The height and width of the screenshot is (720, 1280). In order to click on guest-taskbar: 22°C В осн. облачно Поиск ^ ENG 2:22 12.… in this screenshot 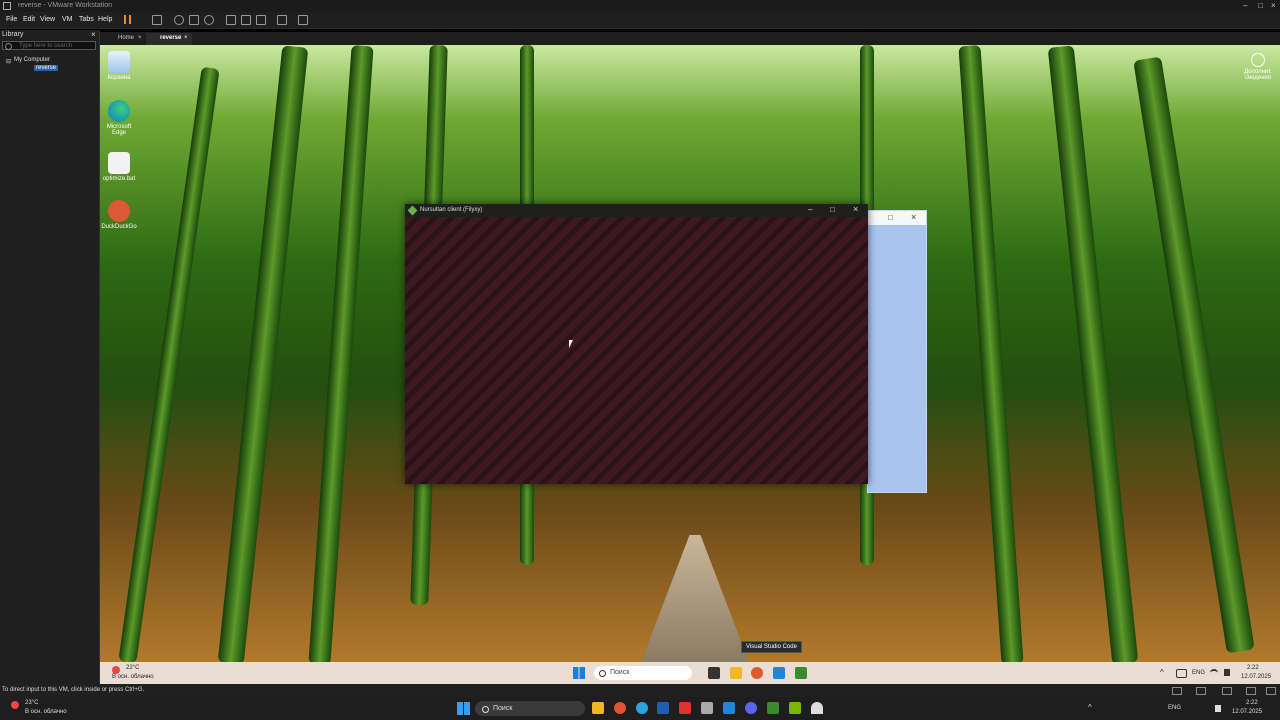, I will do `click(690, 673)`.